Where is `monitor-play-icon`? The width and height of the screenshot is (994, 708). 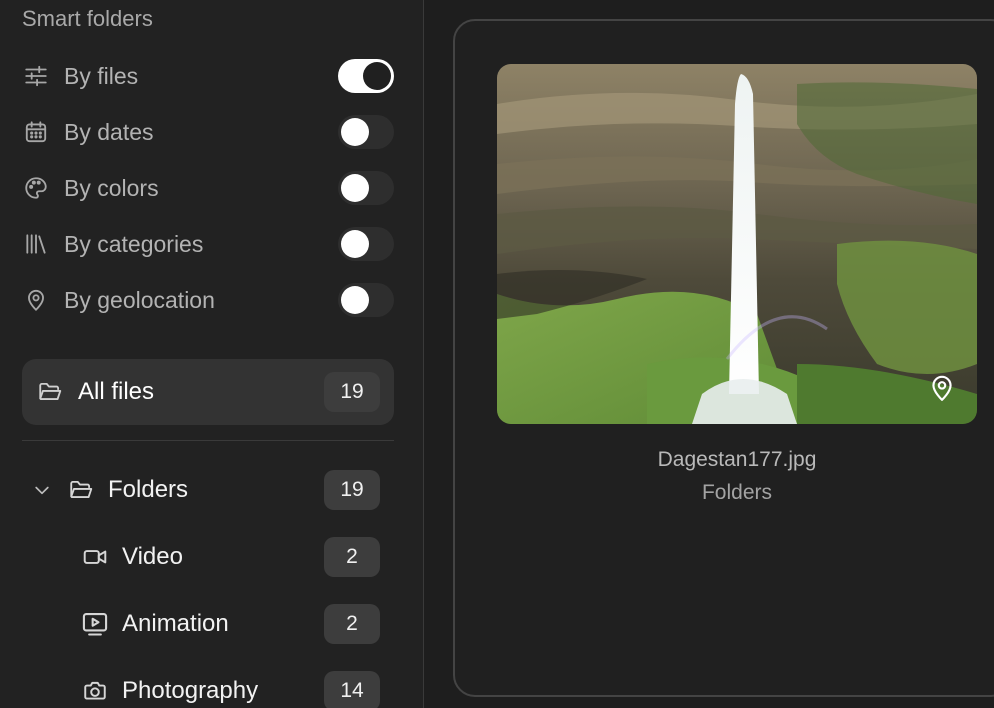 monitor-play-icon is located at coordinates (95, 624).